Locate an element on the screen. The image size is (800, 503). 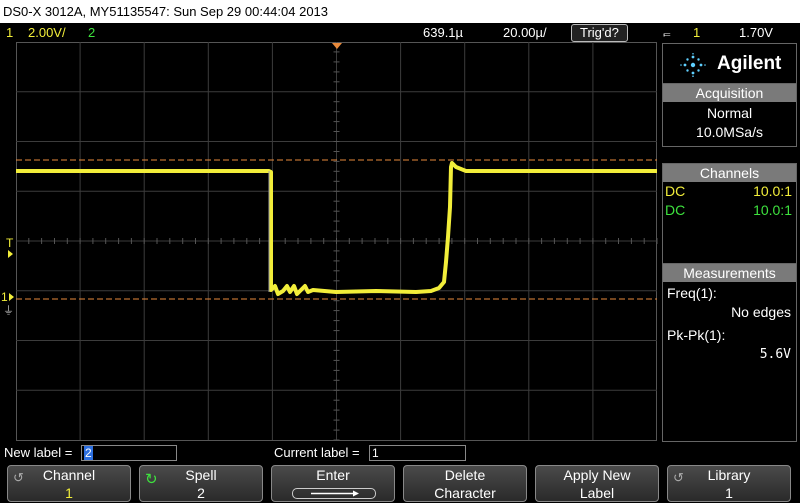
measurement-freq-label: Freq(1): is located at coordinates (692, 293).